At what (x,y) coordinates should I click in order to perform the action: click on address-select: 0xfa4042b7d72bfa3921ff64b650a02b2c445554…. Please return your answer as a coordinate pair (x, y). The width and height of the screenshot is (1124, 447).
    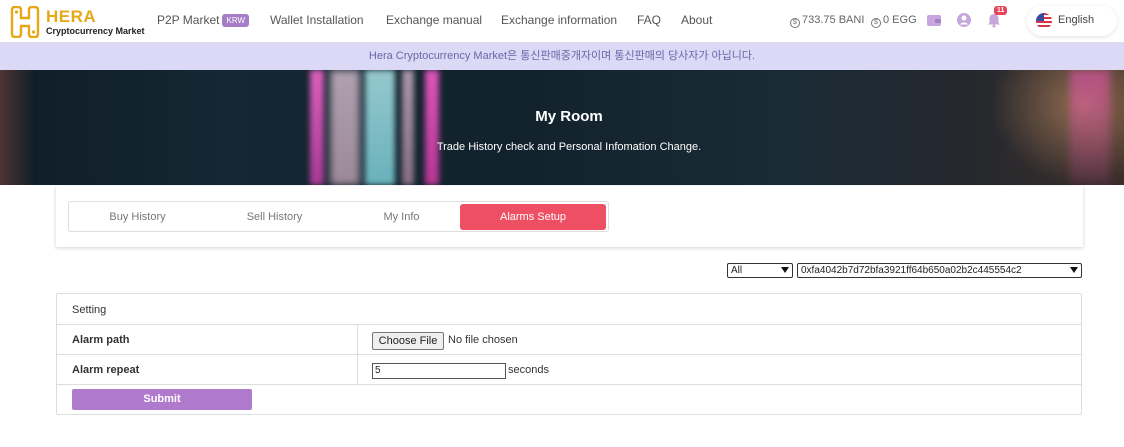
    Looking at the image, I should click on (939, 270).